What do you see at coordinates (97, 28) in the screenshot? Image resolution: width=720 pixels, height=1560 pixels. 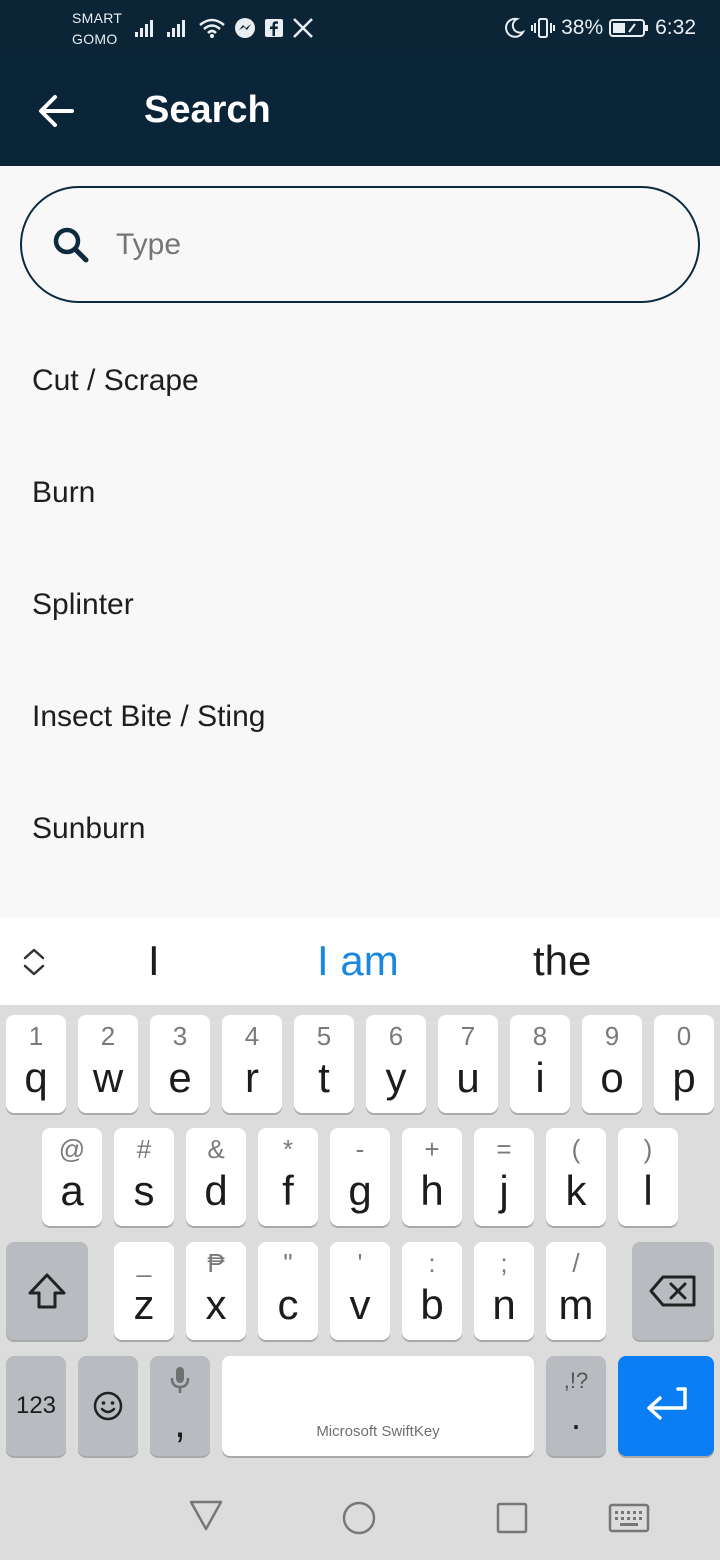 I see `carrier-name: SMART GOMO` at bounding box center [97, 28].